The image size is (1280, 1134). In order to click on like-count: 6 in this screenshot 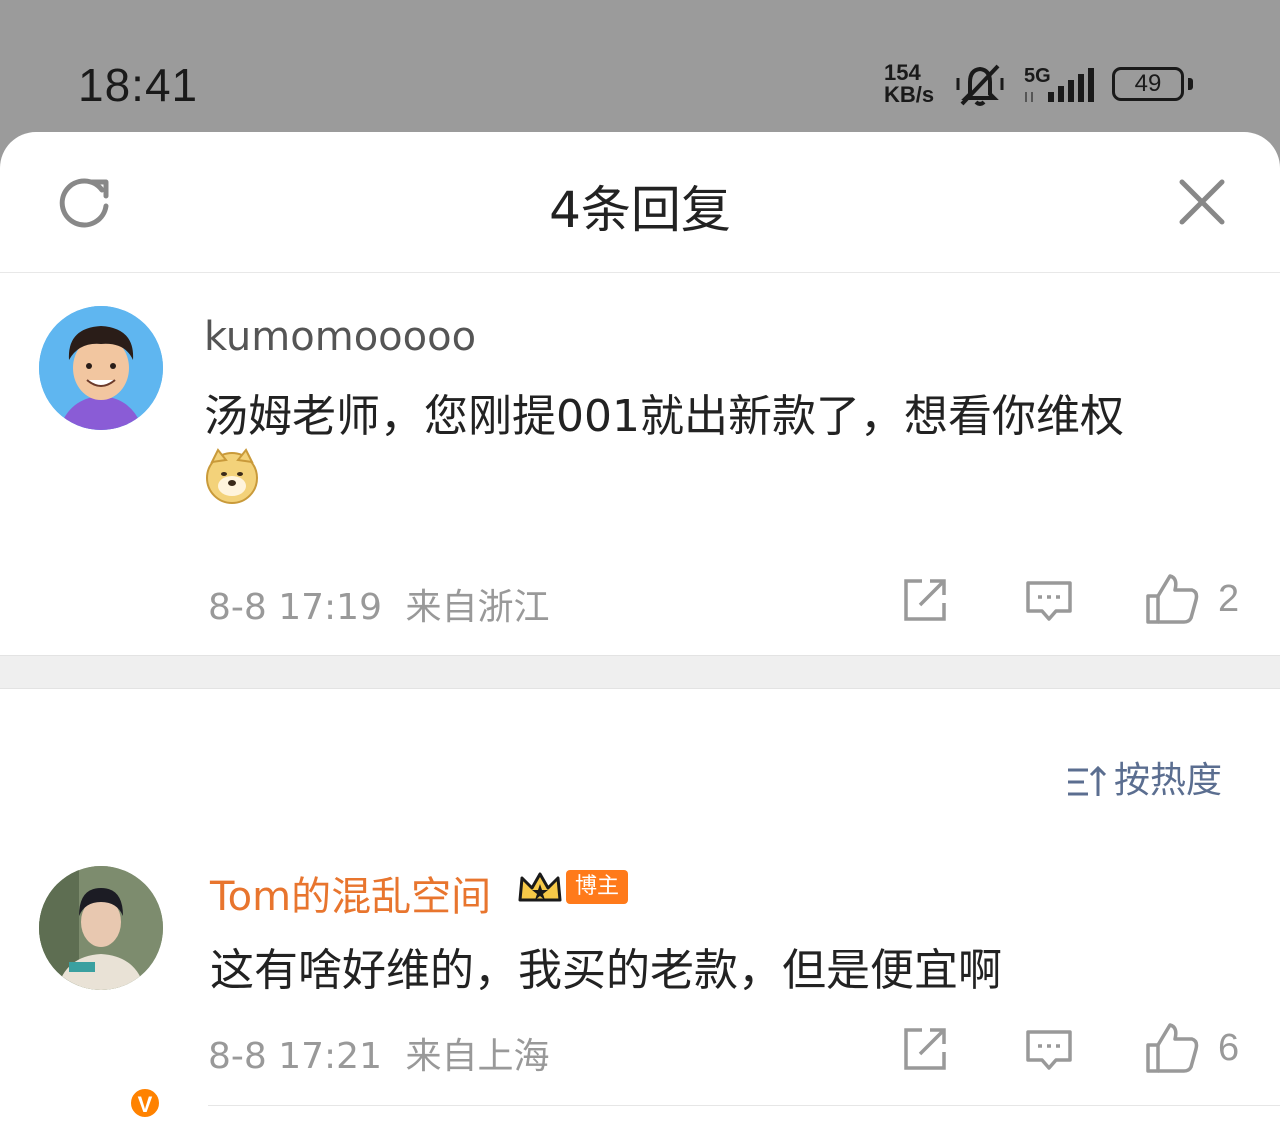, I will do `click(1229, 1048)`.